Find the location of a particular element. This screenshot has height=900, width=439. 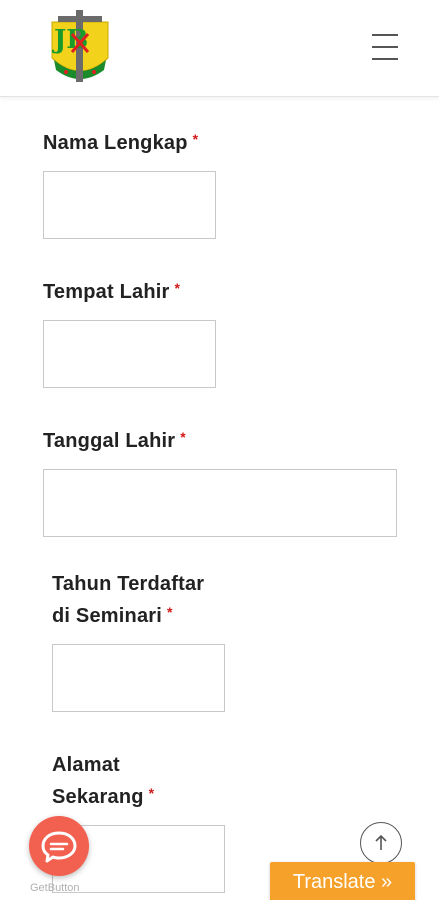

chat-button is located at coordinates (59, 846).